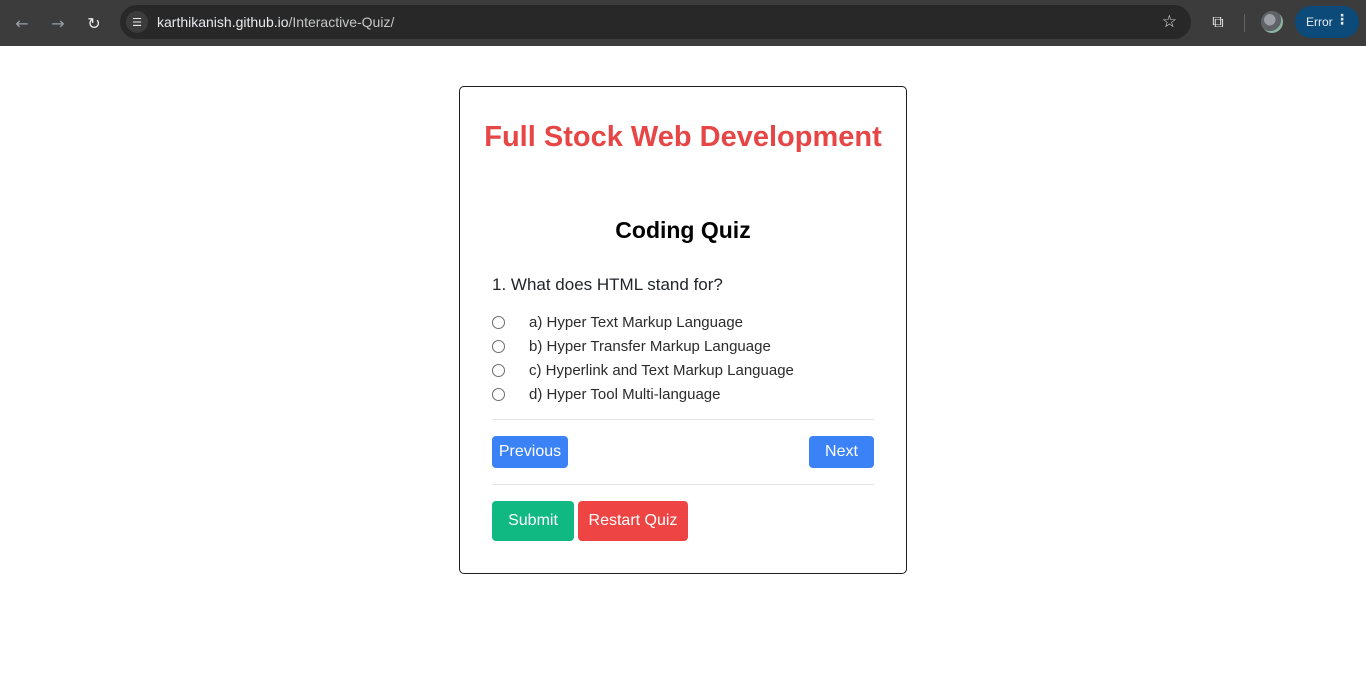 This screenshot has height=688, width=1366. What do you see at coordinates (223, 22) in the screenshot?
I see `url-host: karthikanish.github.io` at bounding box center [223, 22].